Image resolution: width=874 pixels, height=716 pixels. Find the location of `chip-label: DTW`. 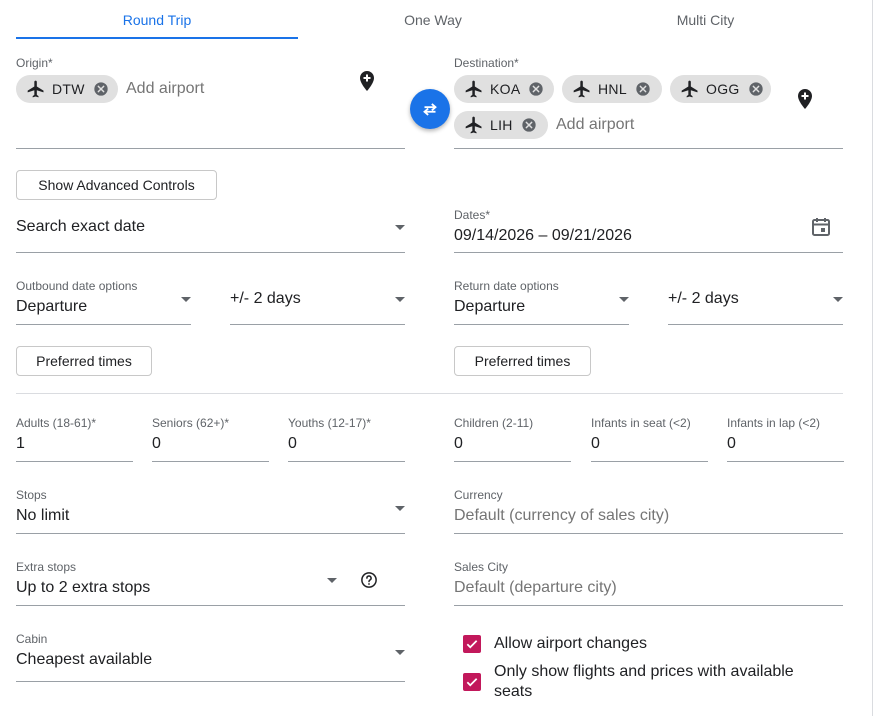

chip-label: DTW is located at coordinates (68, 89).